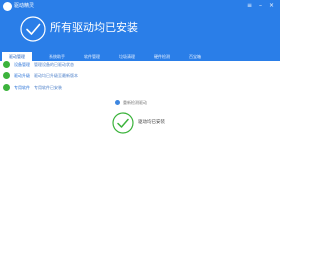 The image size is (320, 270). What do you see at coordinates (123, 123) in the screenshot?
I see `status-check-icon` at bounding box center [123, 123].